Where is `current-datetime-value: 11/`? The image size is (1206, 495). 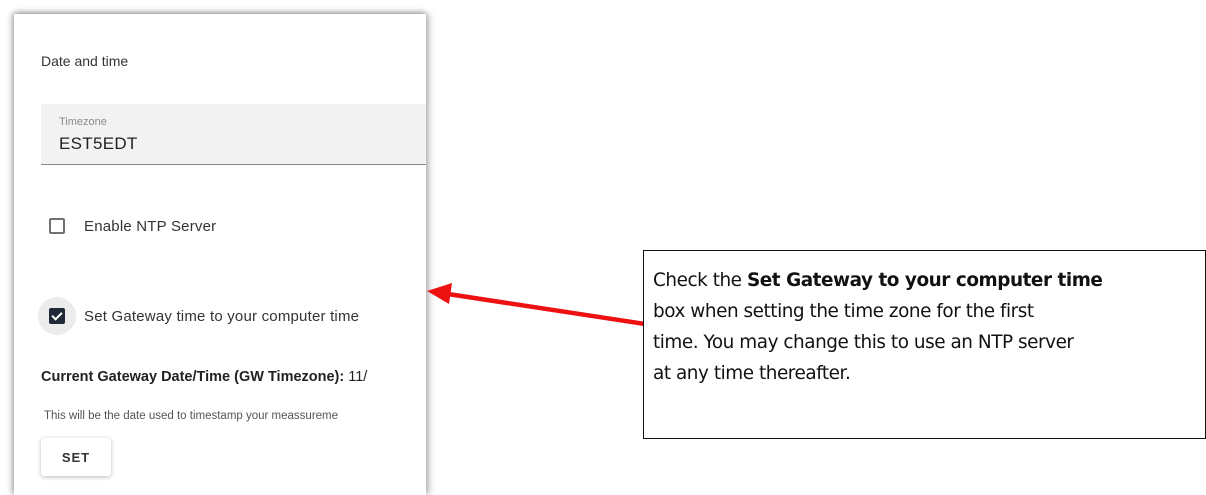
current-datetime-value: 11/ is located at coordinates (358, 377).